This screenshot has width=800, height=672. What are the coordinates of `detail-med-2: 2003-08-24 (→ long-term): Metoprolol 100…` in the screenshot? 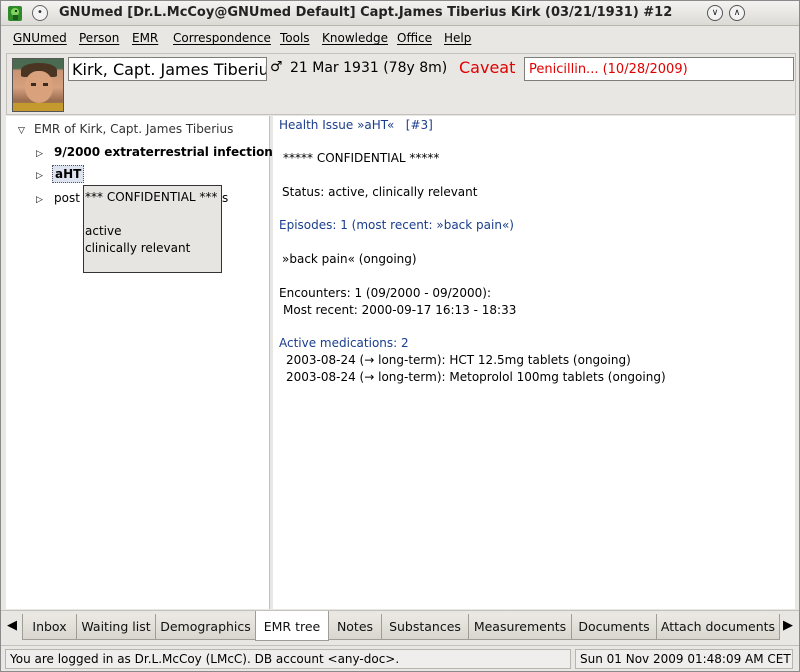 It's located at (476, 377).